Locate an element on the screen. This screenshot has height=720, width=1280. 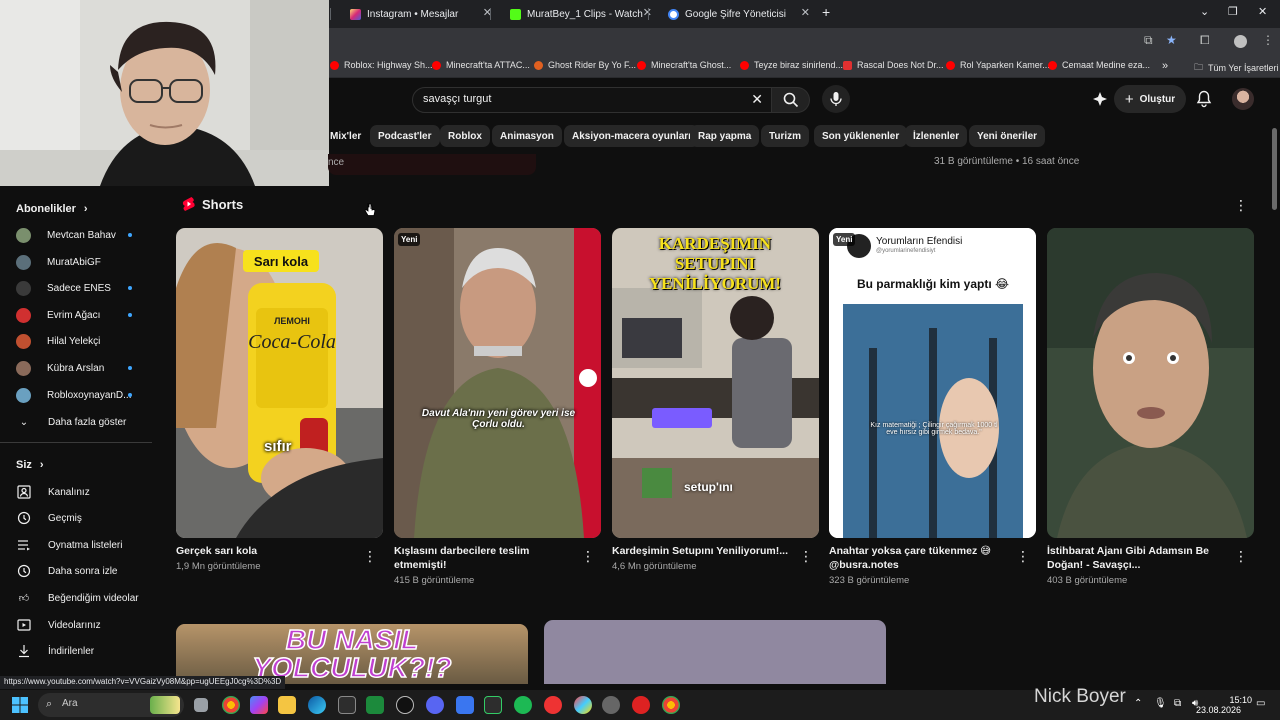
sidebar-item-history: Geçmiş is located at coordinates (81, 518).